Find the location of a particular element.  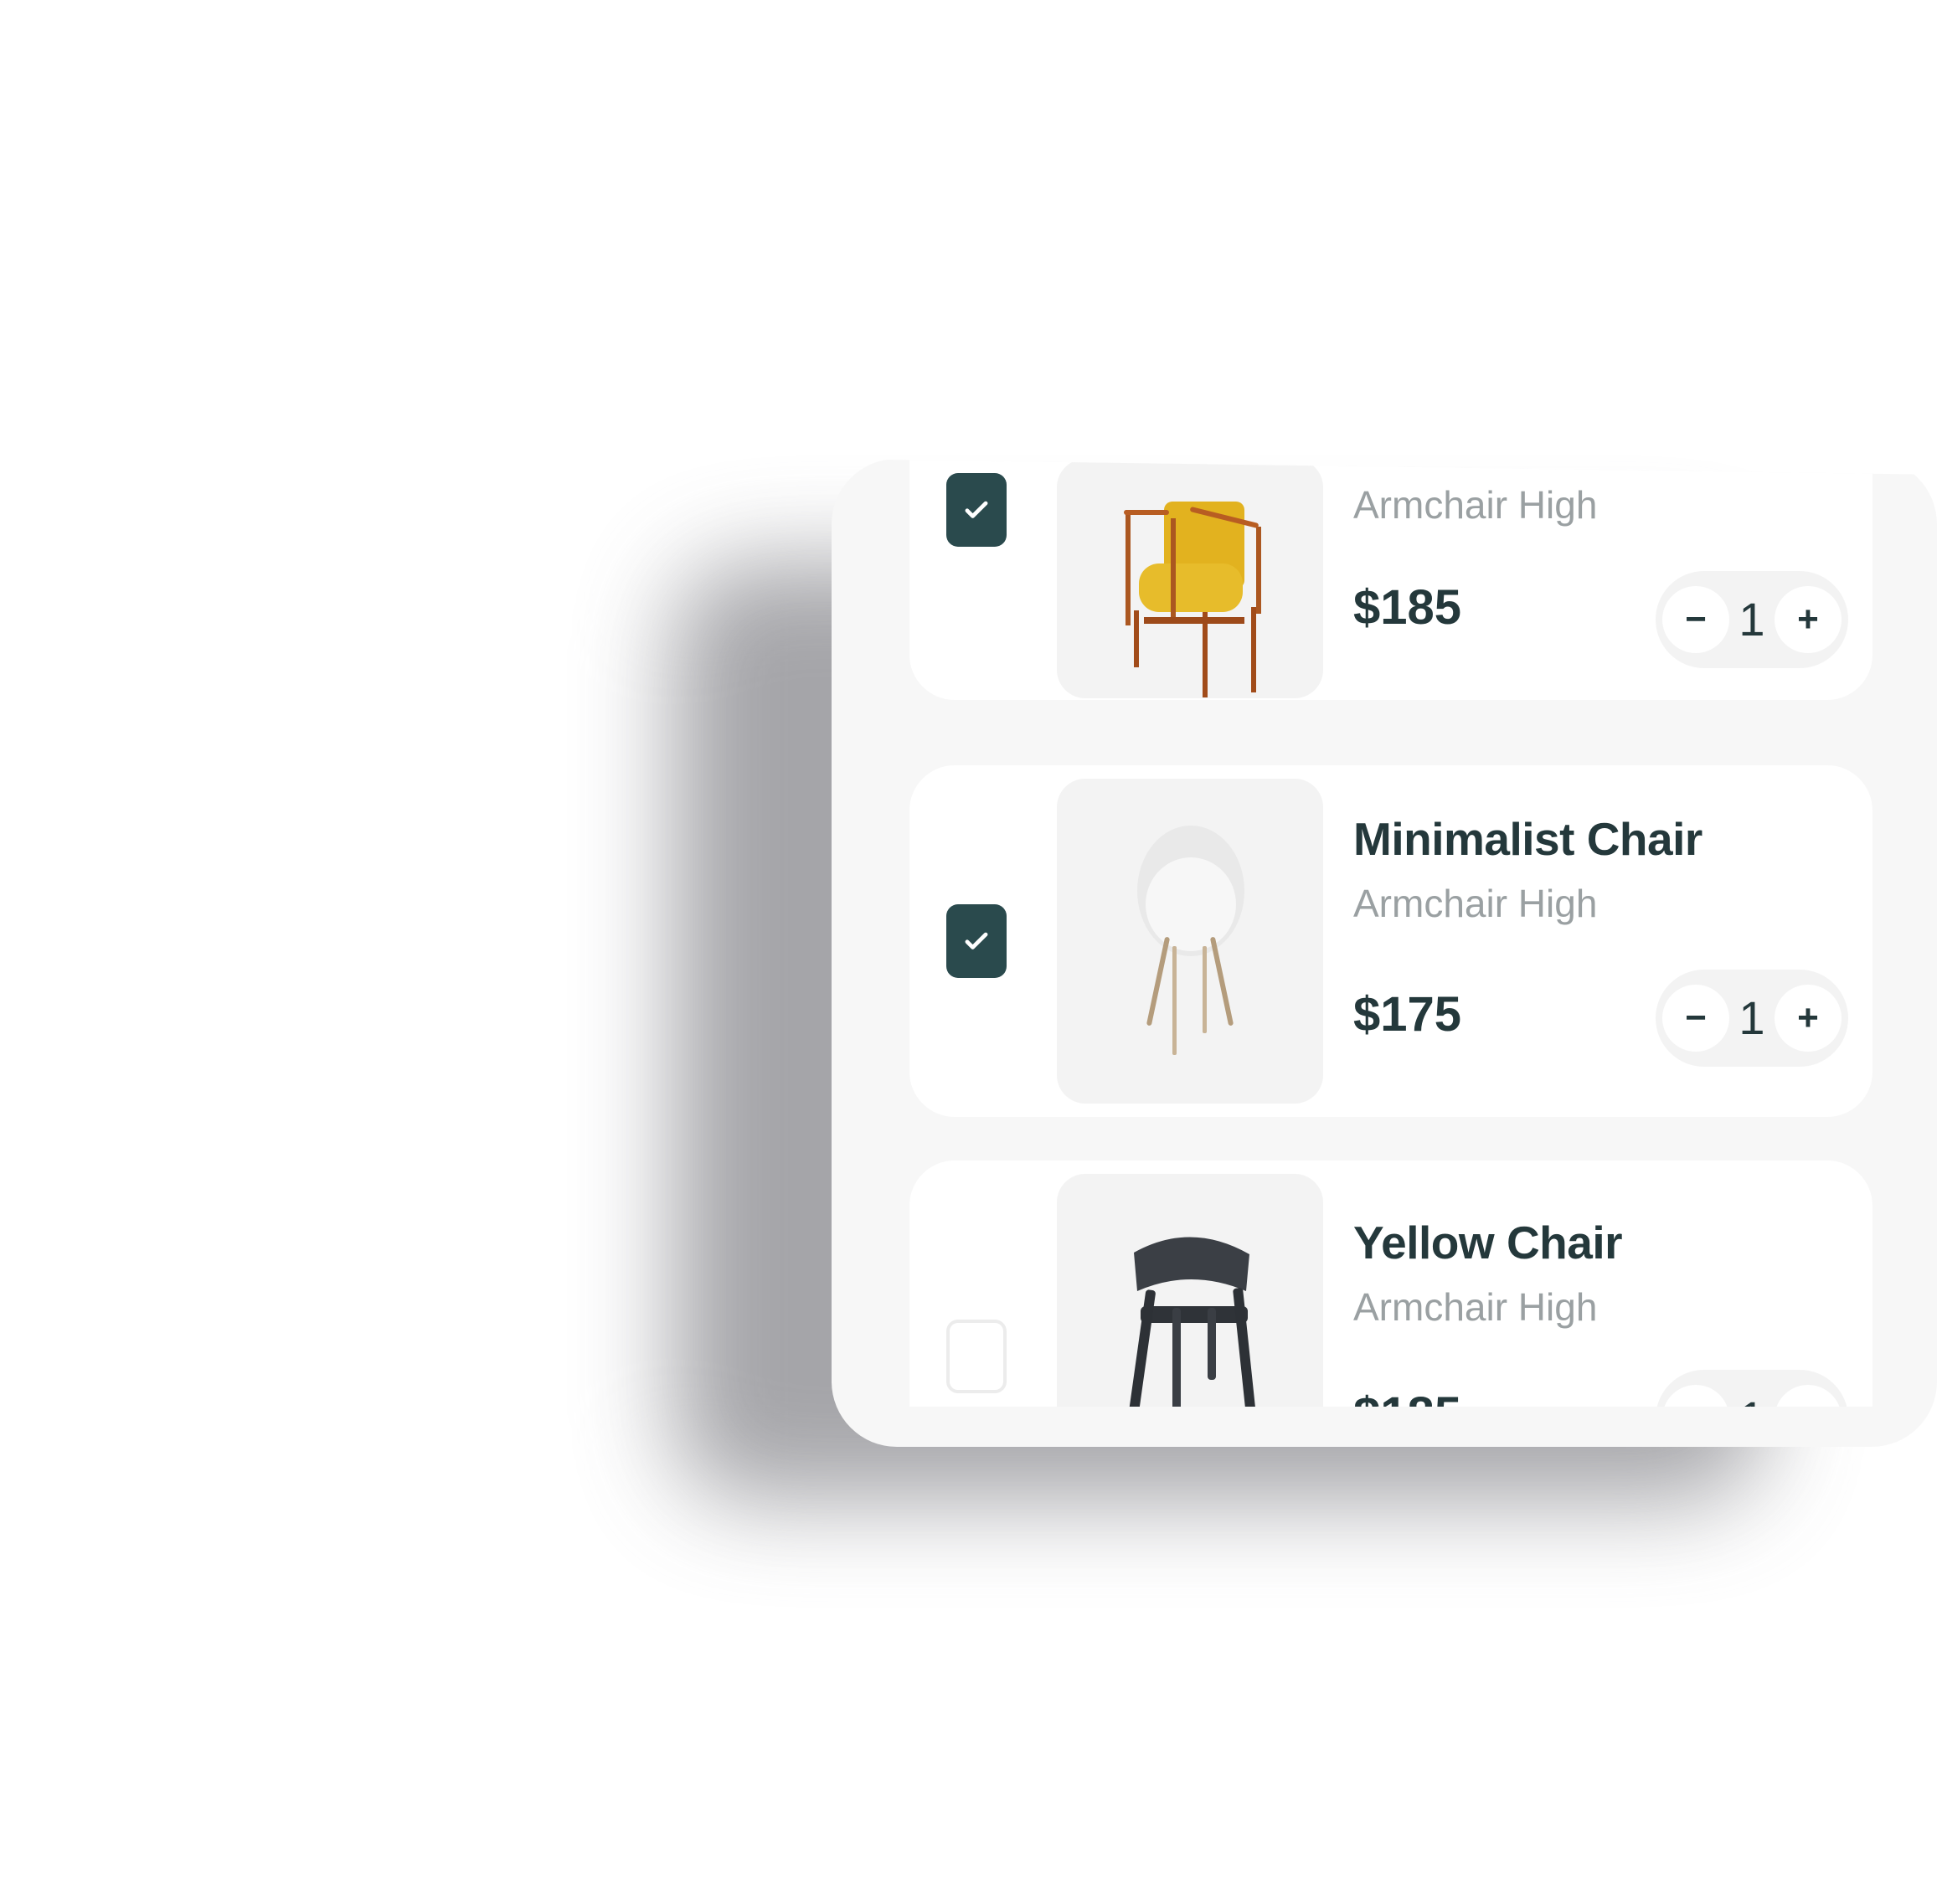

black-chair-image is located at coordinates (1192, 1322).